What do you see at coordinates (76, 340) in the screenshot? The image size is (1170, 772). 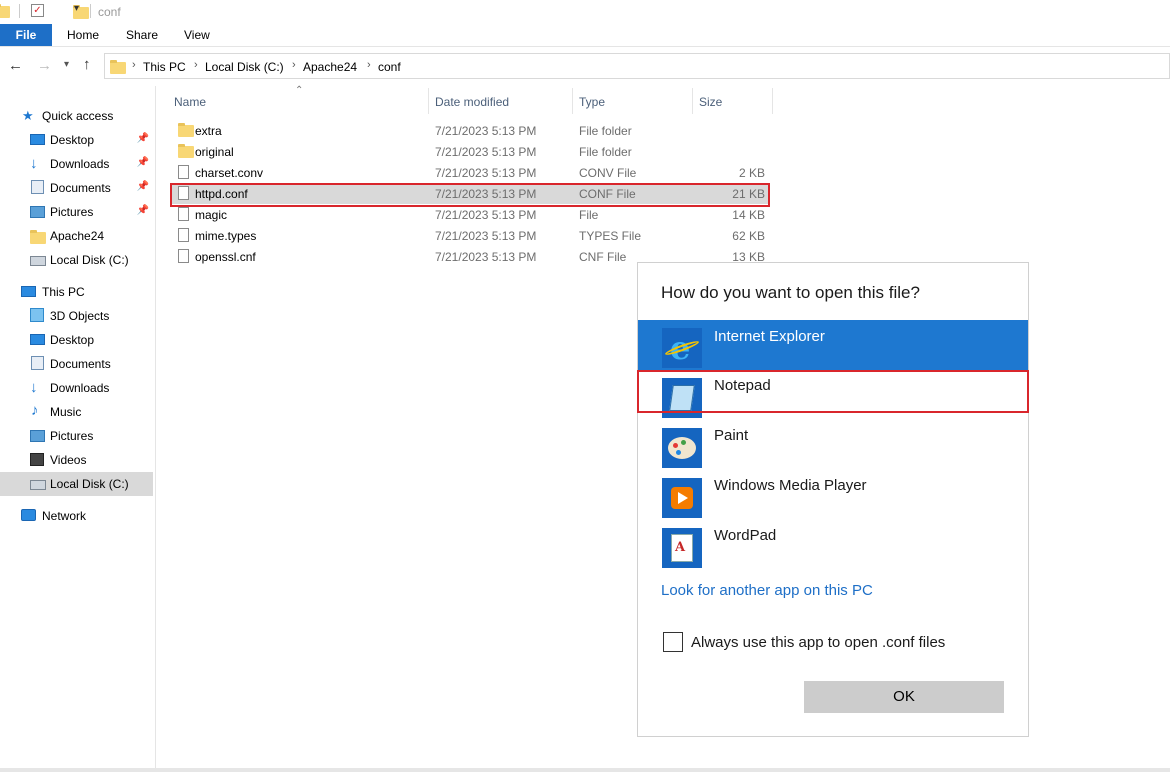 I see `nav-pc-desktop: Desktop` at bounding box center [76, 340].